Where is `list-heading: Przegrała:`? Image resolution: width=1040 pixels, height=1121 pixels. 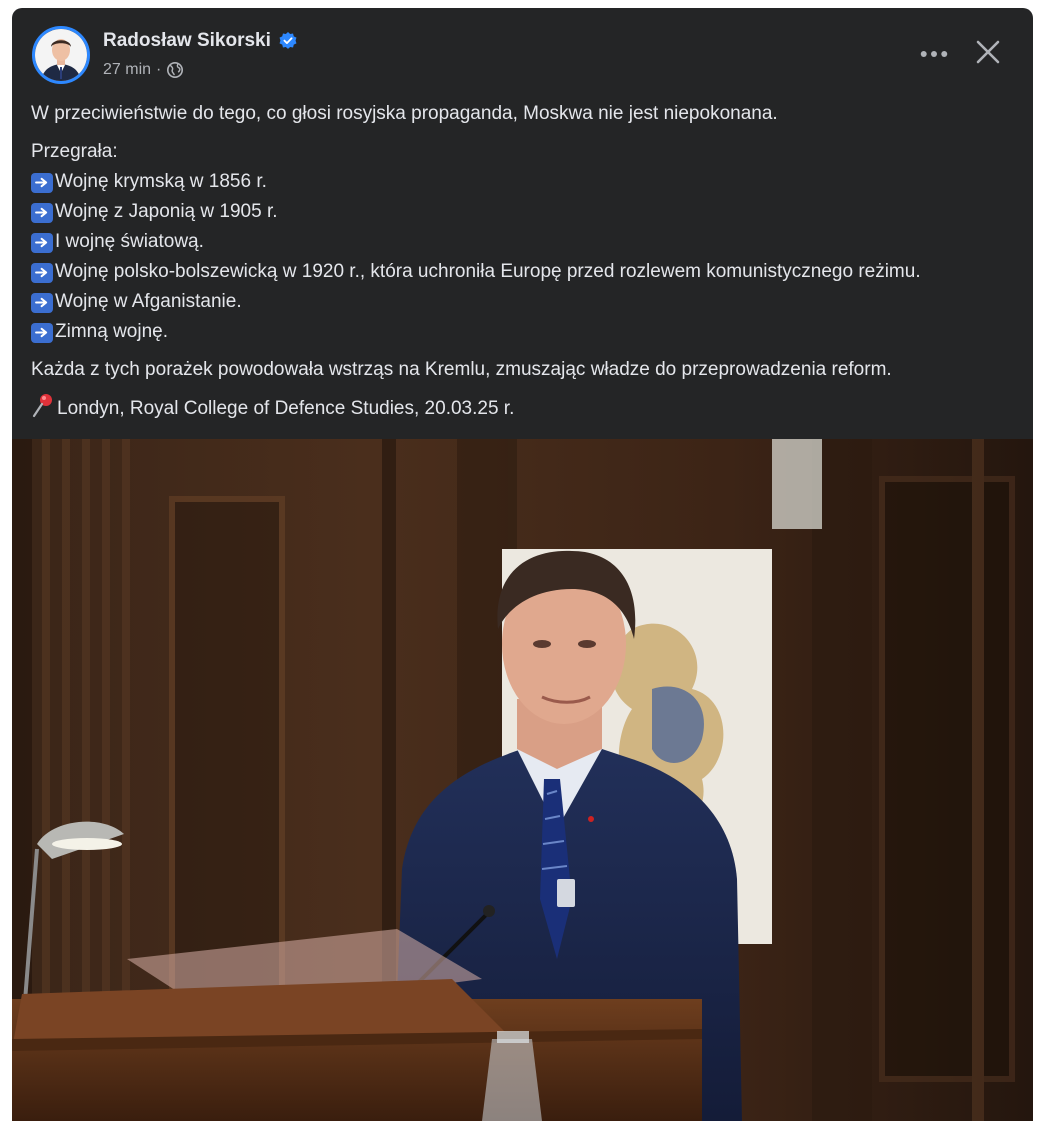
list-heading: Przegrała: is located at coordinates (74, 151).